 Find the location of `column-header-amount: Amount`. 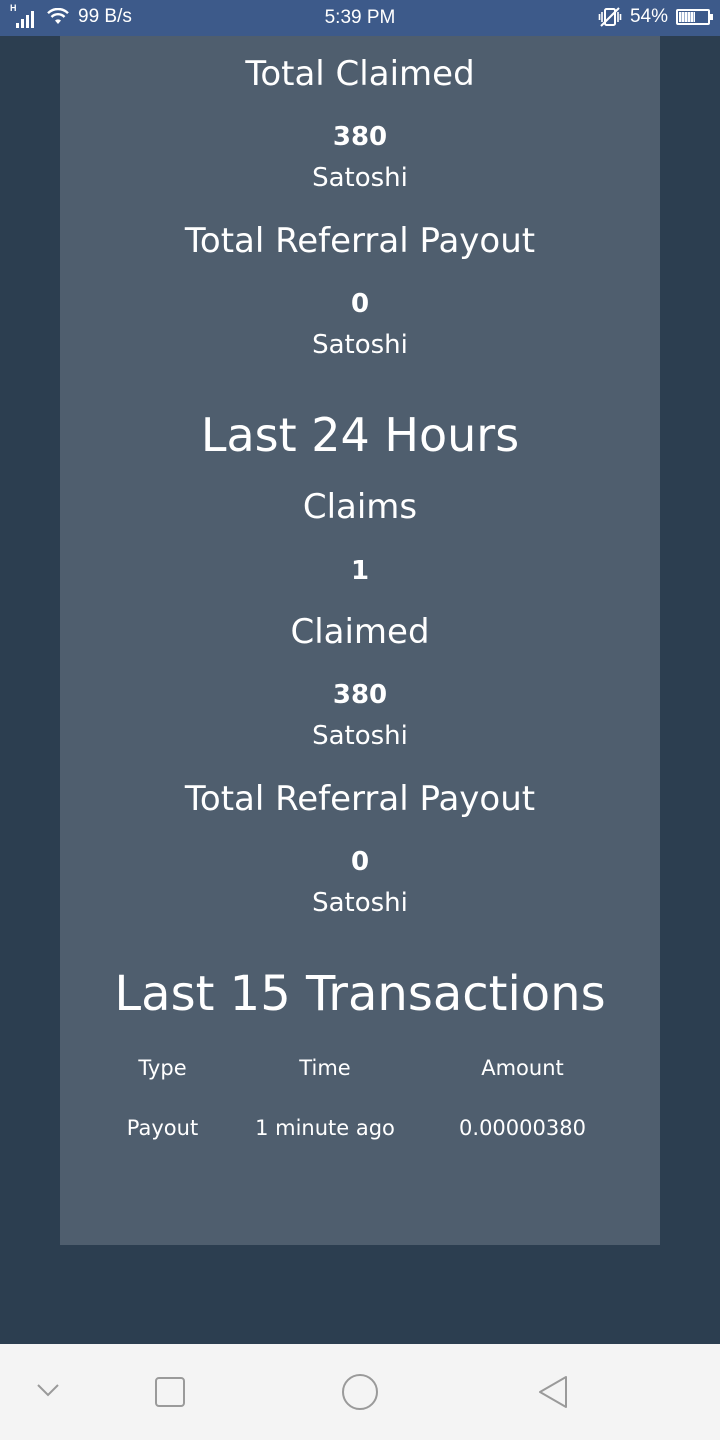

column-header-amount: Amount is located at coordinates (522, 1068).